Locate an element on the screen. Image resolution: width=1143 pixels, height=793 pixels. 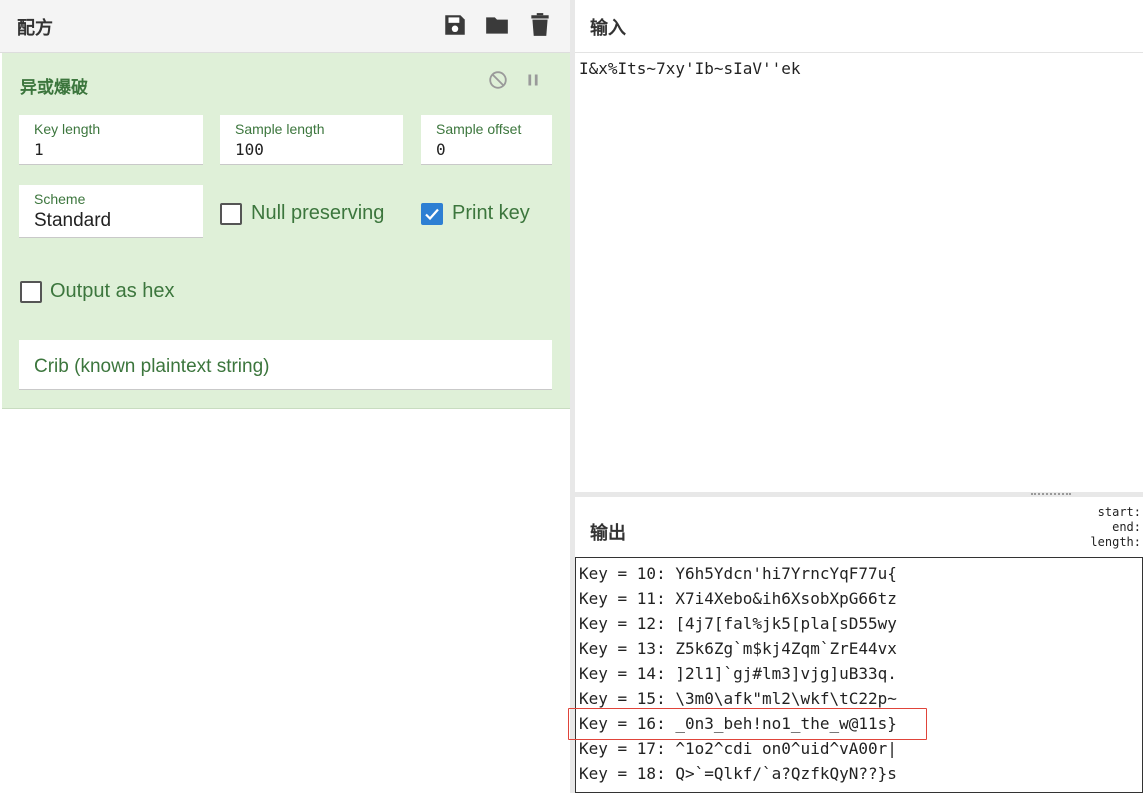
recipe-header: 配方 is located at coordinates (285, 26).